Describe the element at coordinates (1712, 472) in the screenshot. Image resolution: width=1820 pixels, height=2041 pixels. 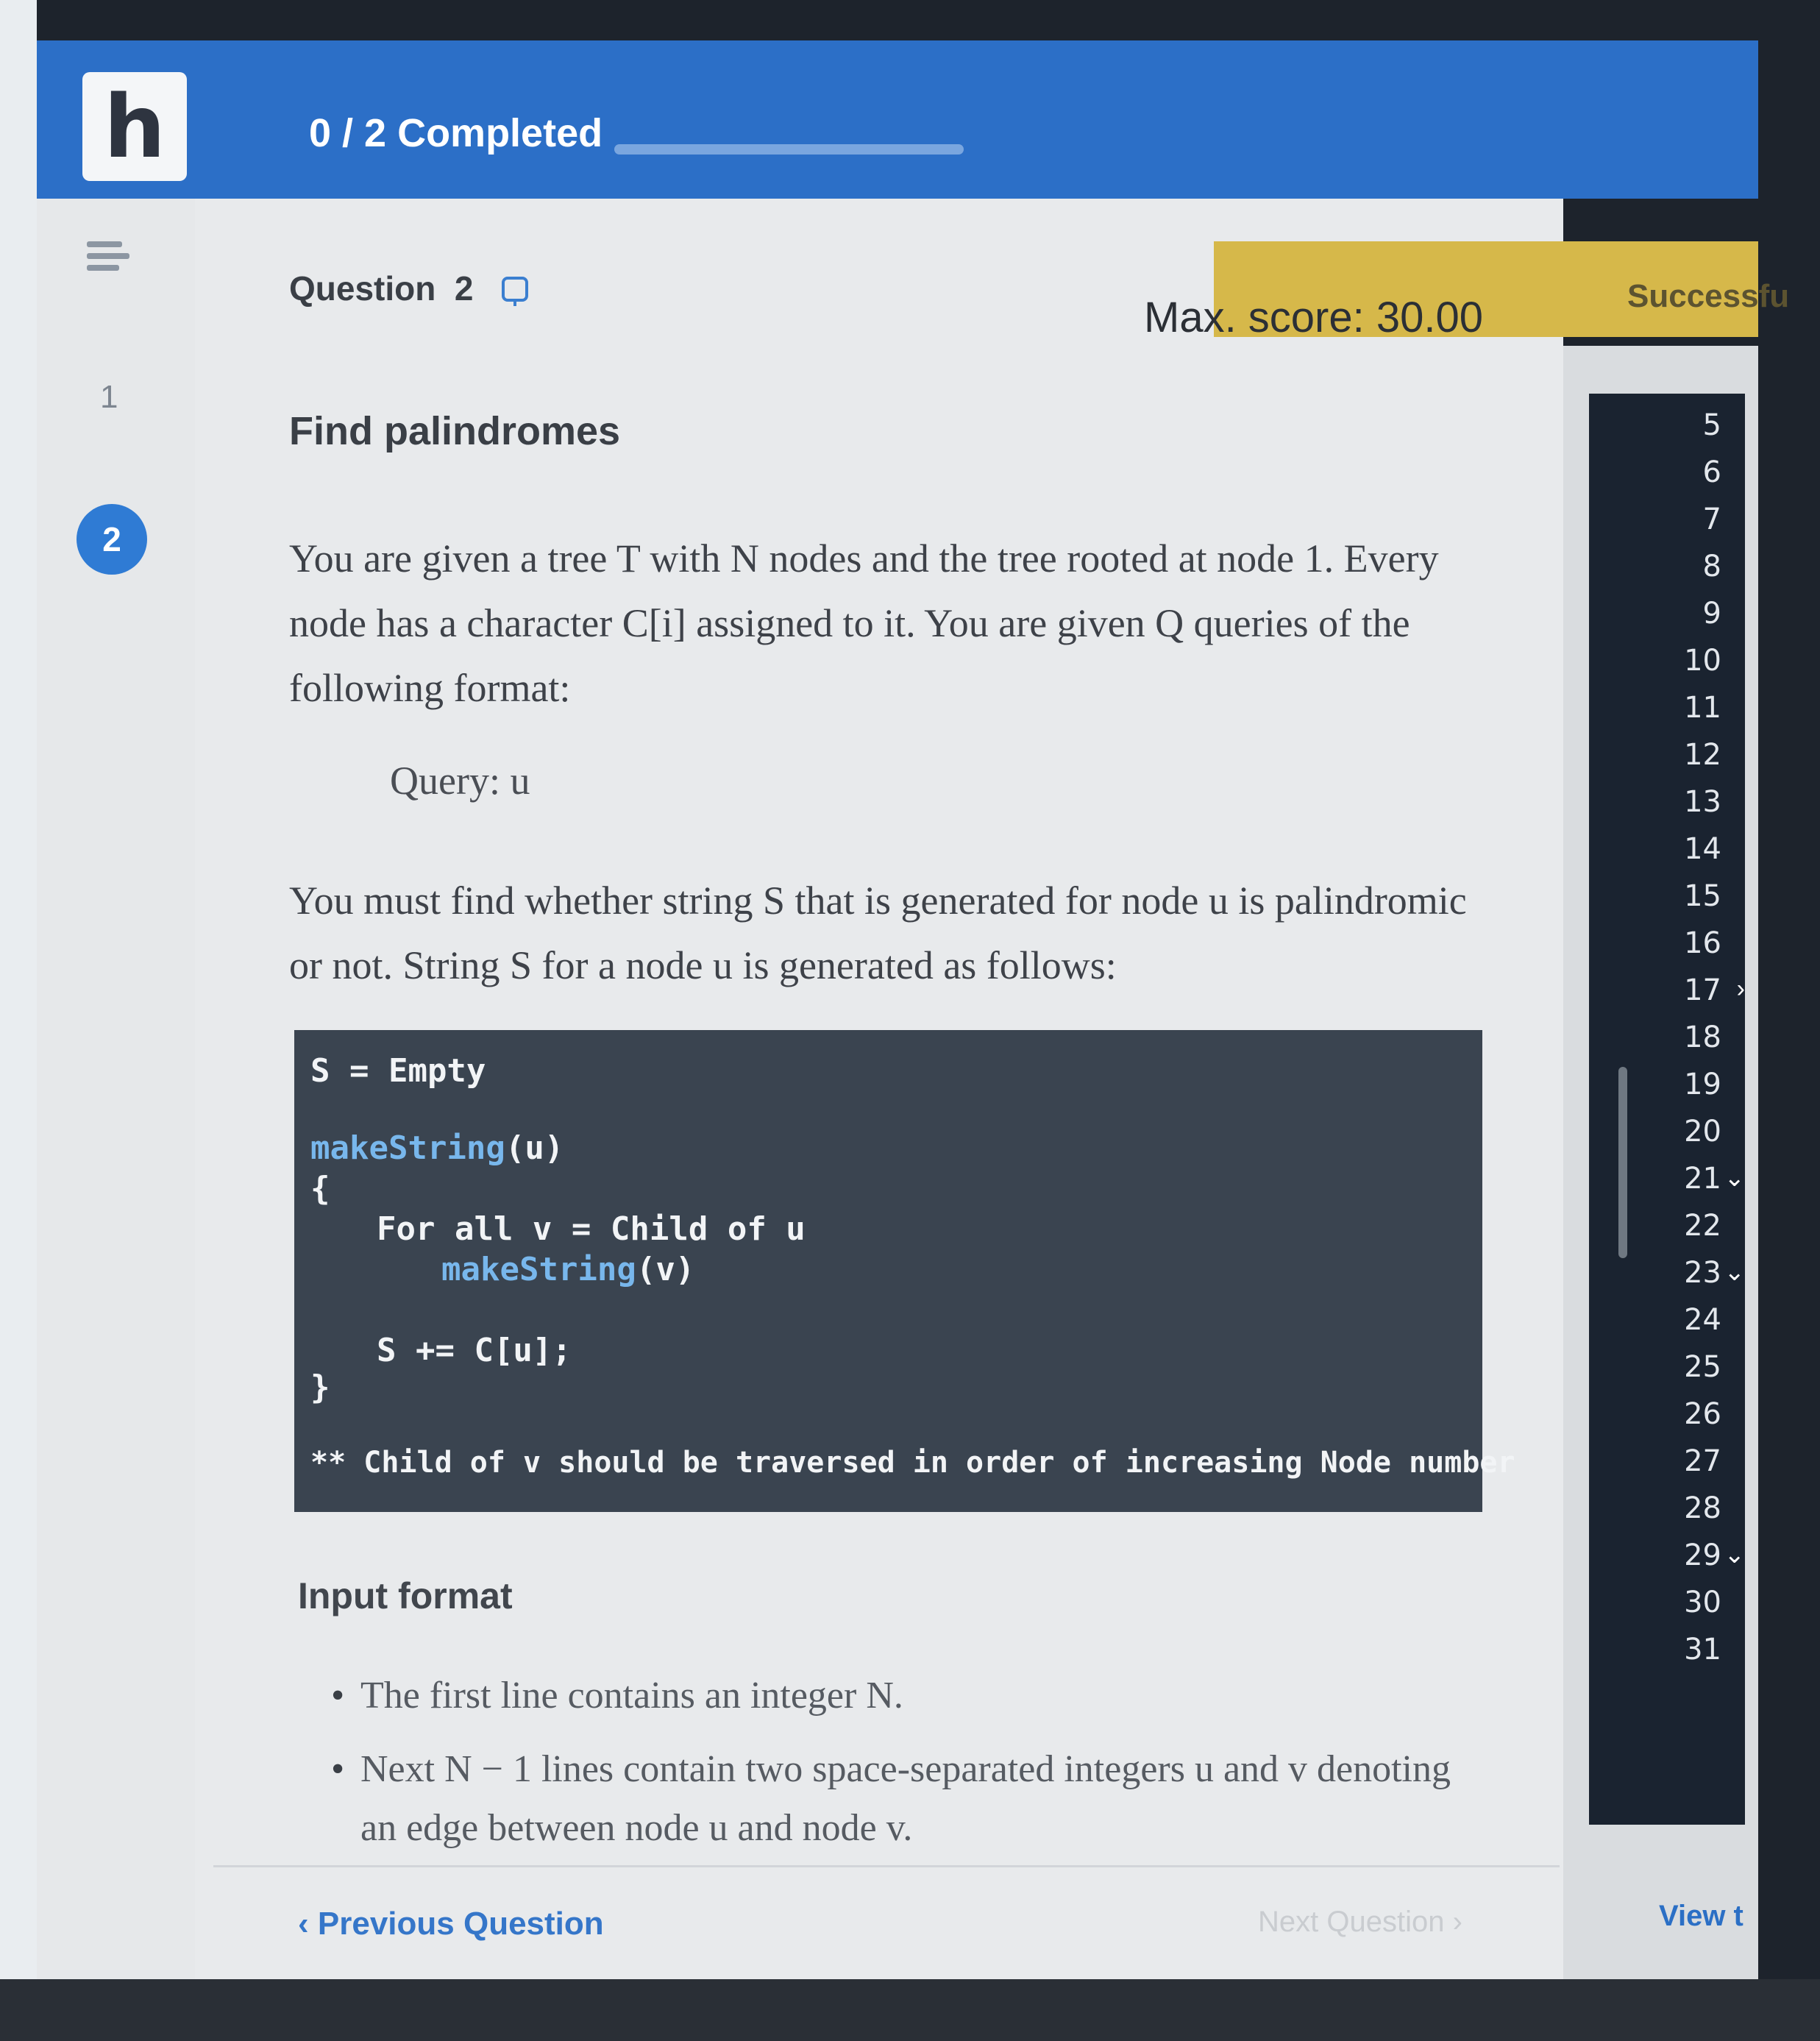
I see `line-number: 6` at that location.